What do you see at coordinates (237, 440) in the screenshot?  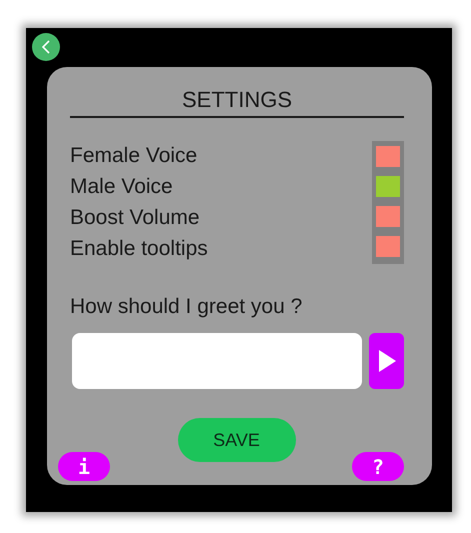 I see `save-button: SAVE` at bounding box center [237, 440].